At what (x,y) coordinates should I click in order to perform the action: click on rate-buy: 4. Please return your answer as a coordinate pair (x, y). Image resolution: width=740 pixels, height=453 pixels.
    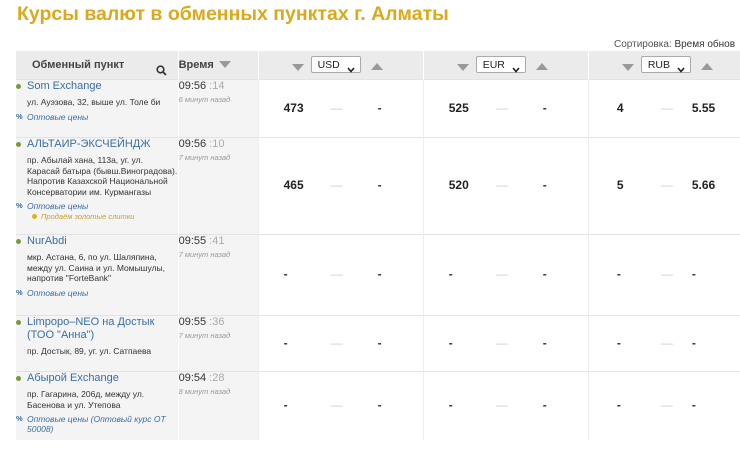
    Looking at the image, I should click on (620, 107).